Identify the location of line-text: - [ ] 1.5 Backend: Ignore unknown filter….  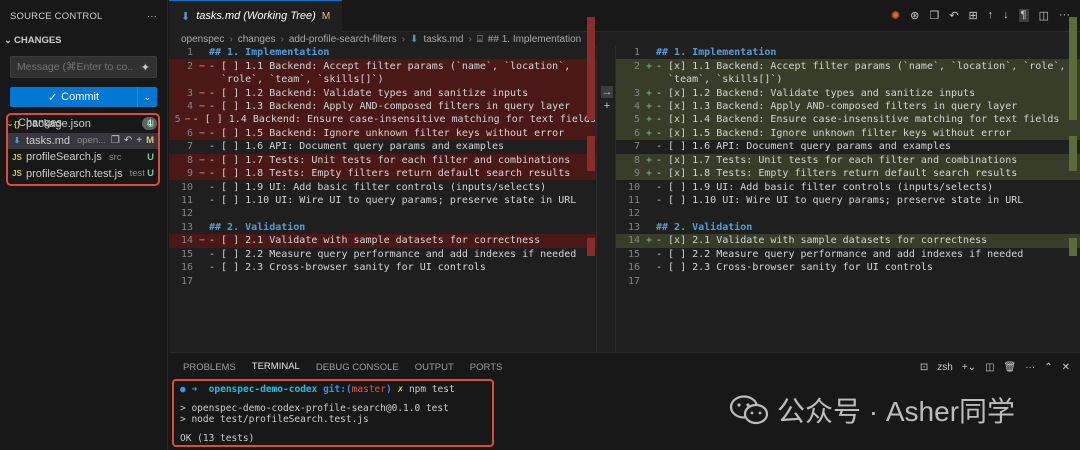
(387, 133).